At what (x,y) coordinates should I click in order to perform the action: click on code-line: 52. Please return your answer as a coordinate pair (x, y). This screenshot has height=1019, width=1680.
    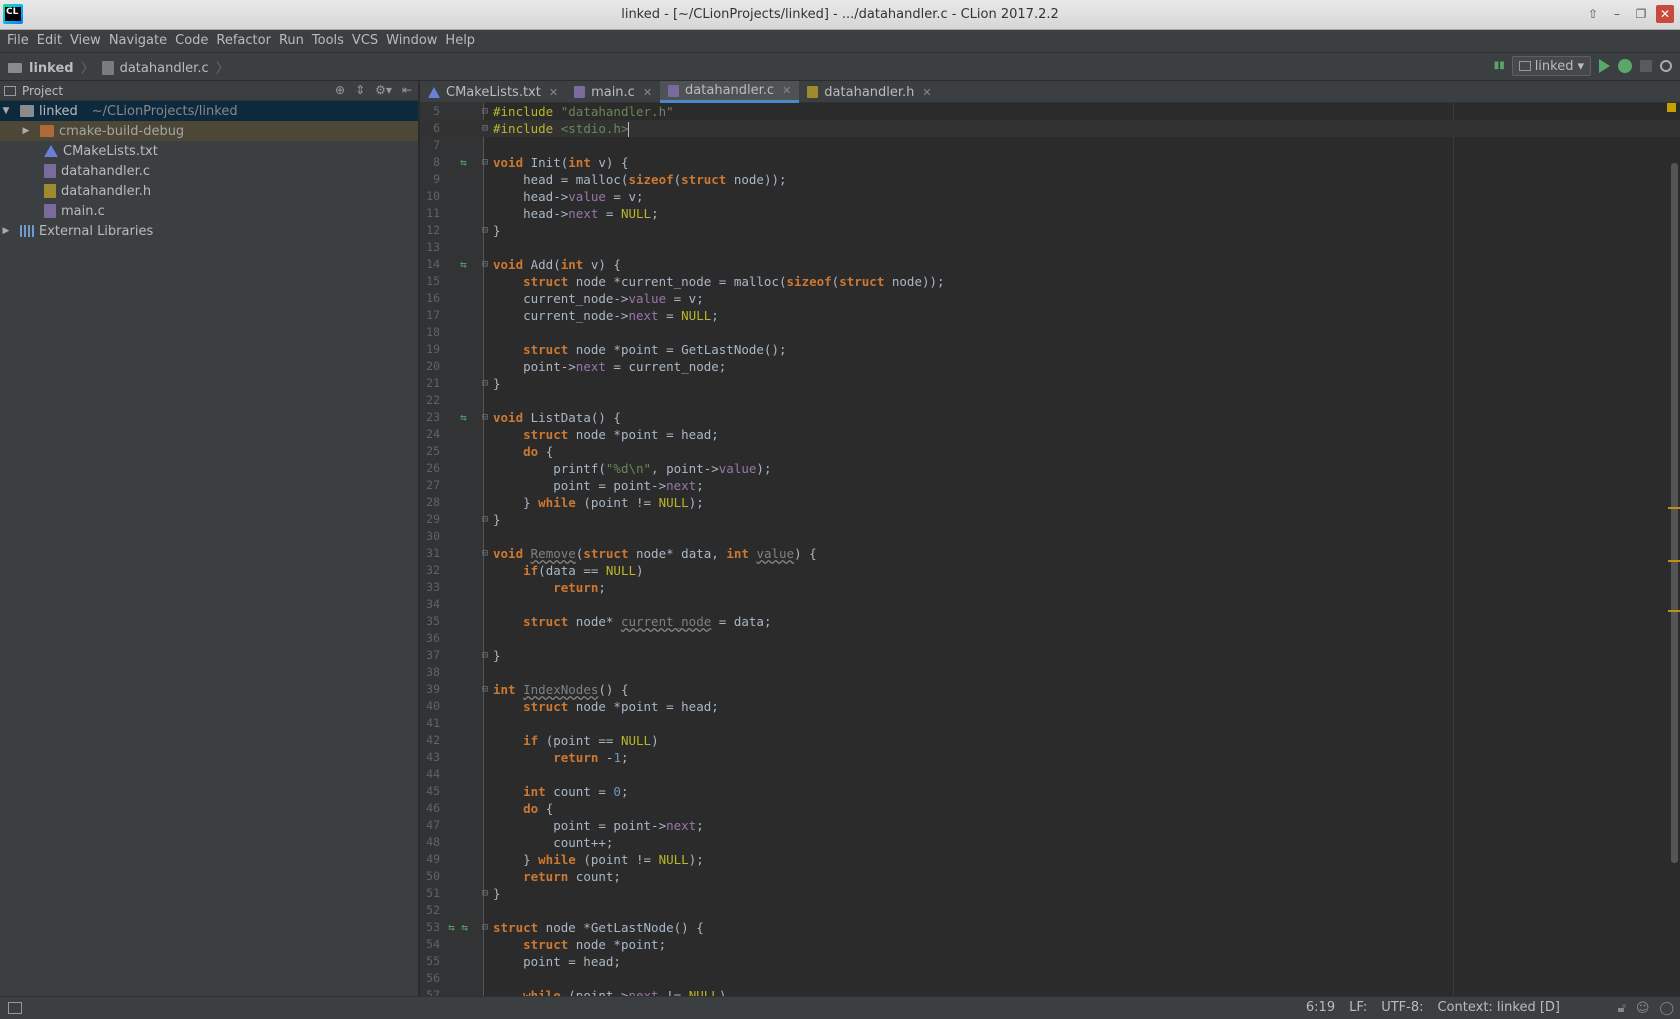
    Looking at the image, I should click on (1050, 910).